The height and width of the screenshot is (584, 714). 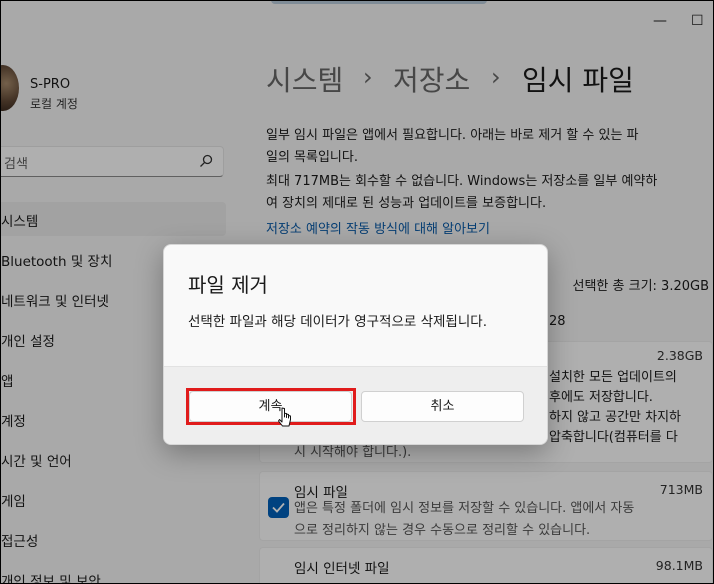 I want to click on dialog-message: 선택한 파일과 해당 데이터가 영구적으로 삭제됩니다., so click(x=337, y=322).